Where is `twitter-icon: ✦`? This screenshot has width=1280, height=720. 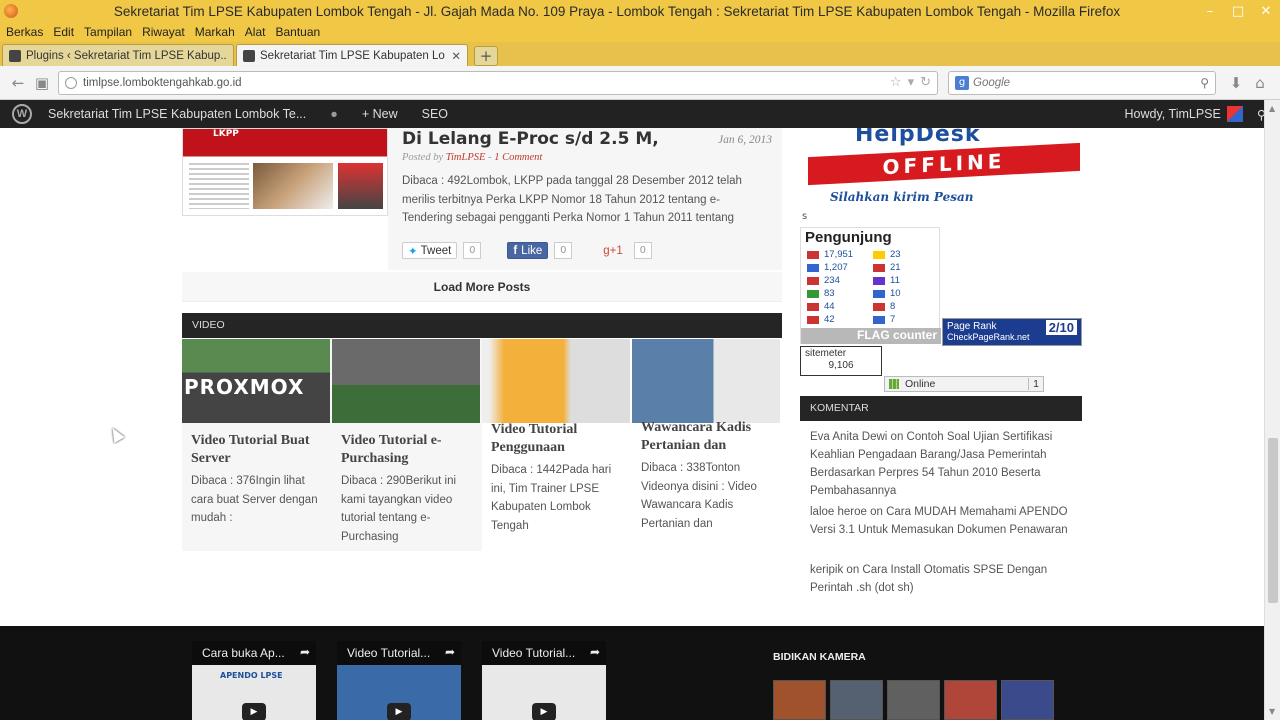
twitter-icon: ✦ is located at coordinates (413, 251).